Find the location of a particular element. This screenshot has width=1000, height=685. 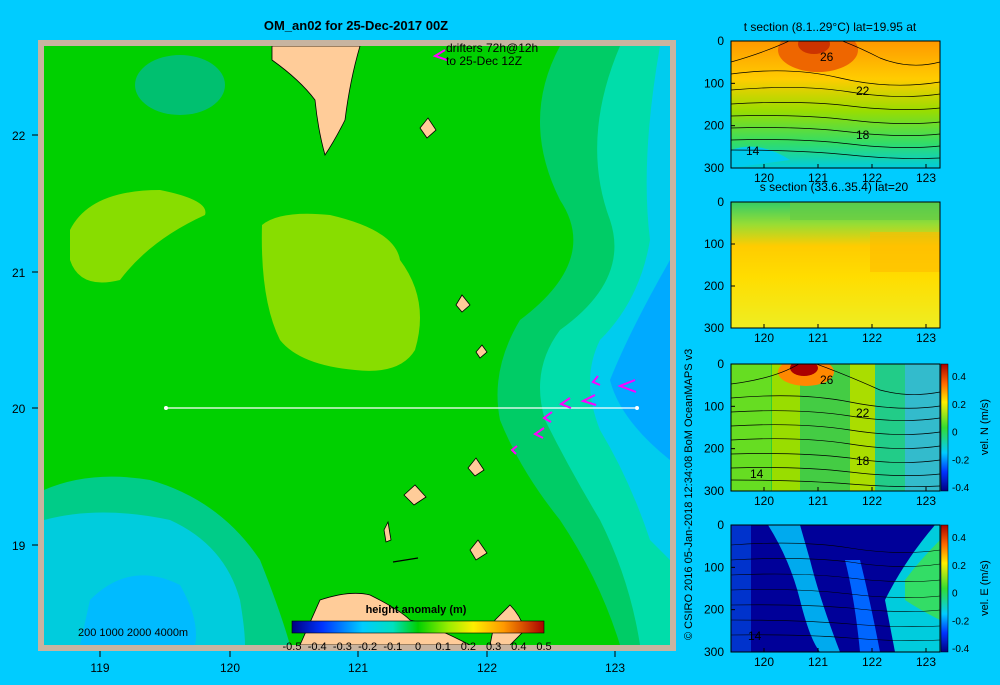

lon-tick: 122 is located at coordinates (487, 668).